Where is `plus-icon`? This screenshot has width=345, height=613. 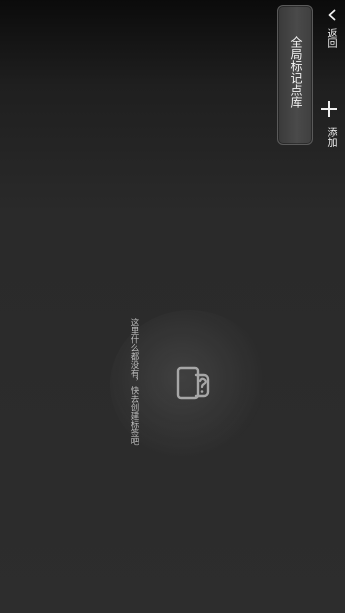
plus-icon is located at coordinates (329, 109).